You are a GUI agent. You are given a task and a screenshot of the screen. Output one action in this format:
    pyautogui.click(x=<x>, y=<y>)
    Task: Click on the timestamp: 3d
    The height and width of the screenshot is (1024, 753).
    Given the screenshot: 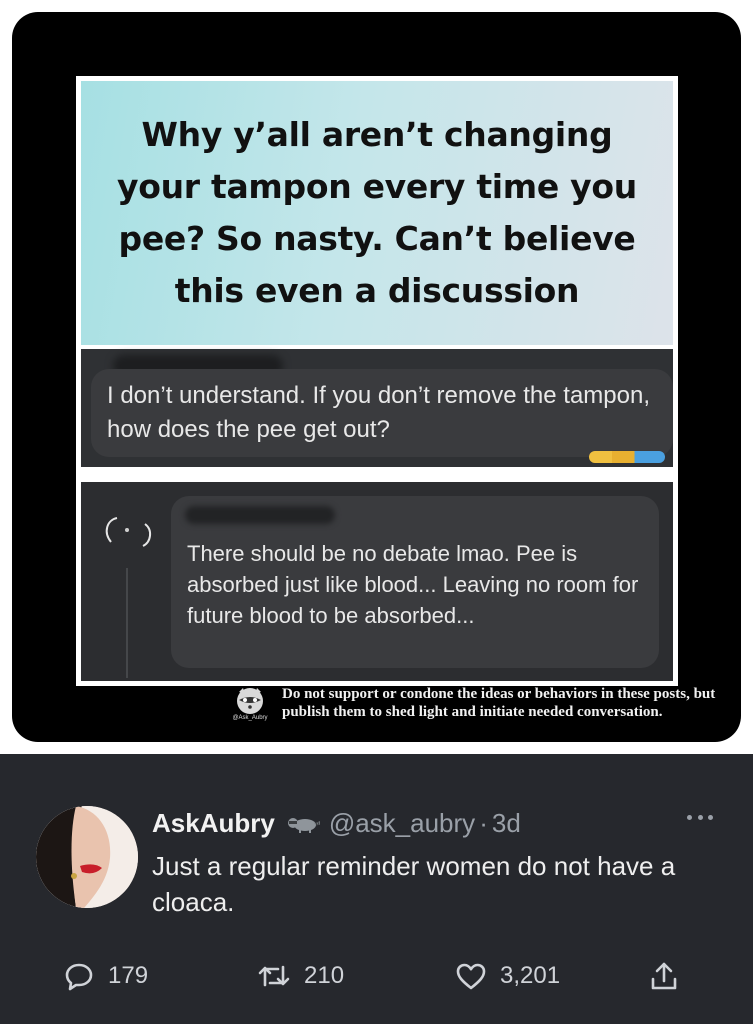 What is the action you would take?
    pyautogui.click(x=506, y=823)
    